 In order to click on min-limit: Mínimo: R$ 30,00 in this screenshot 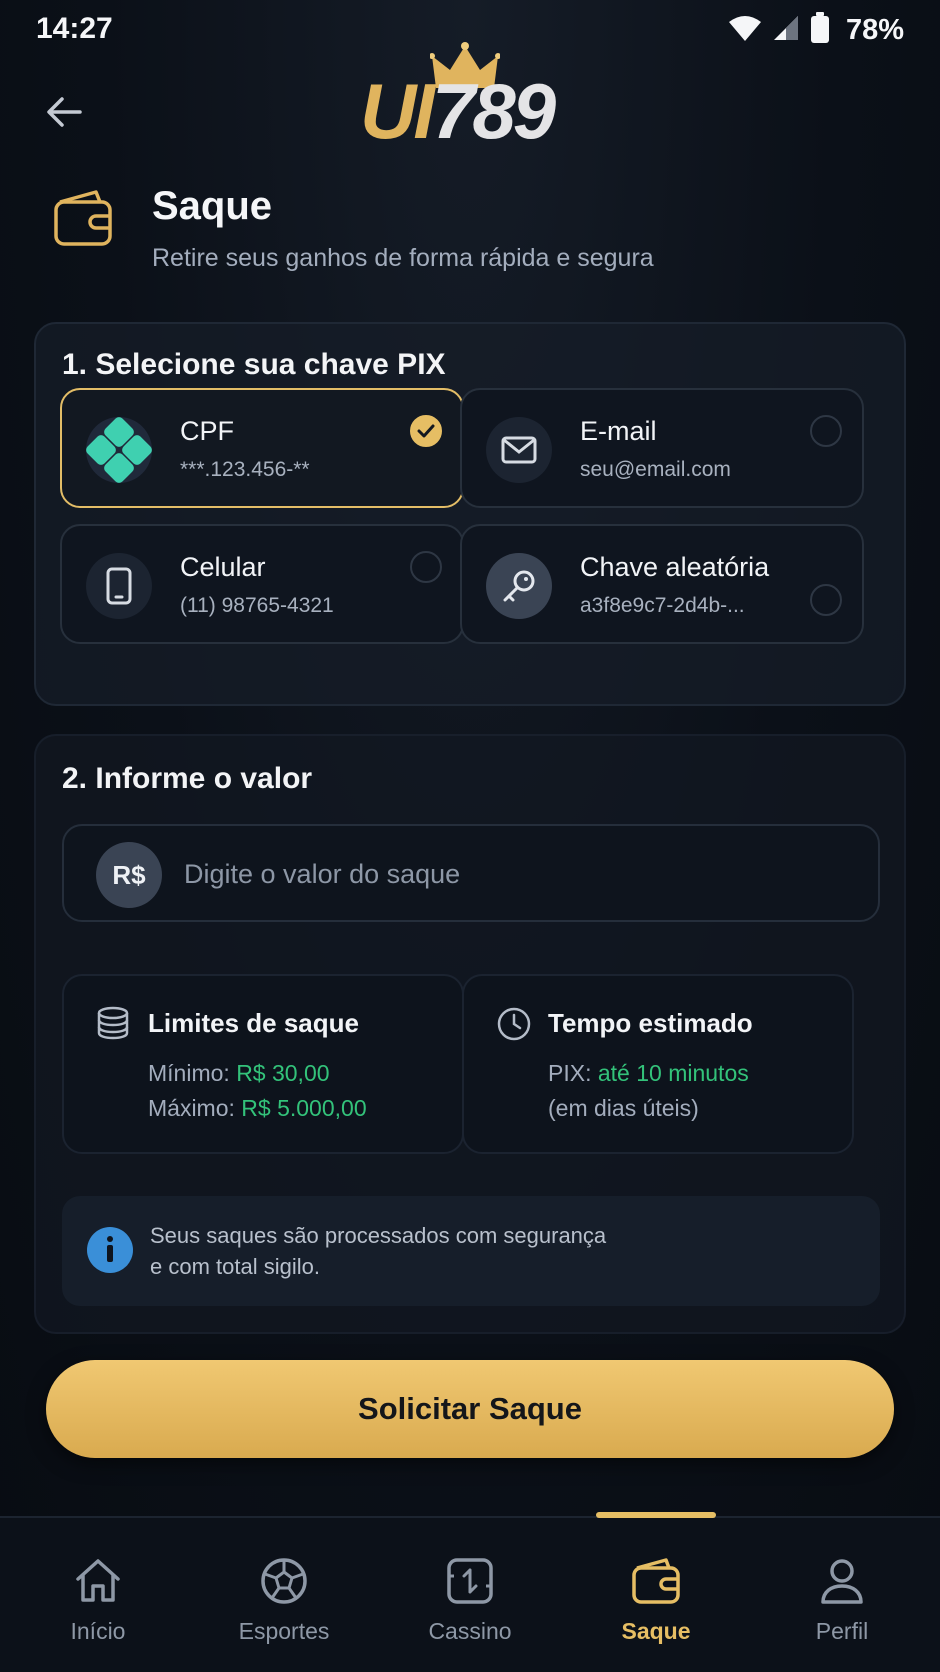, I will do `click(239, 1073)`.